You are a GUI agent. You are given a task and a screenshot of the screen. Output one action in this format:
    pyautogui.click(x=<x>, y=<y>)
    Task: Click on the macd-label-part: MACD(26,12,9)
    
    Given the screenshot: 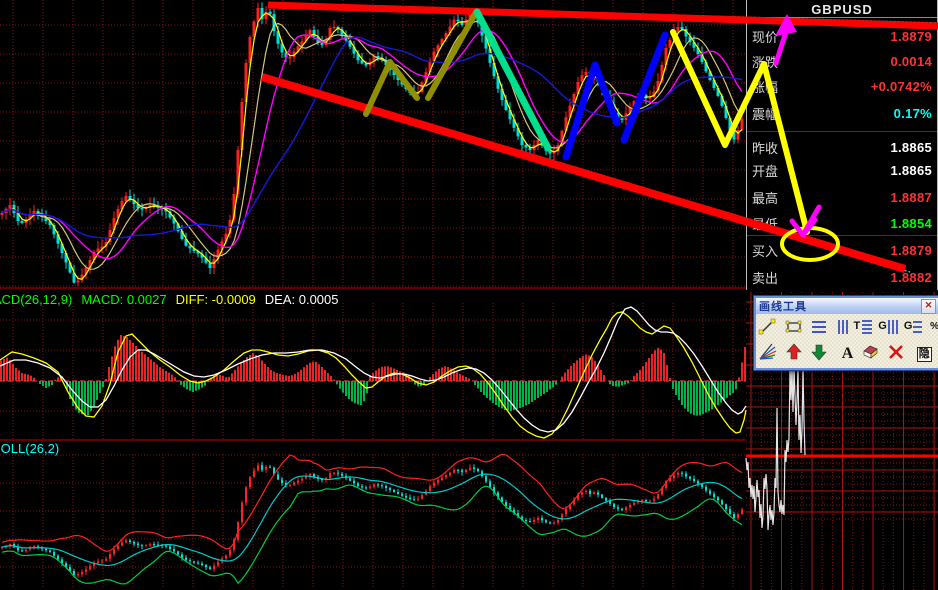 What is the action you would take?
    pyautogui.click(x=36, y=299)
    